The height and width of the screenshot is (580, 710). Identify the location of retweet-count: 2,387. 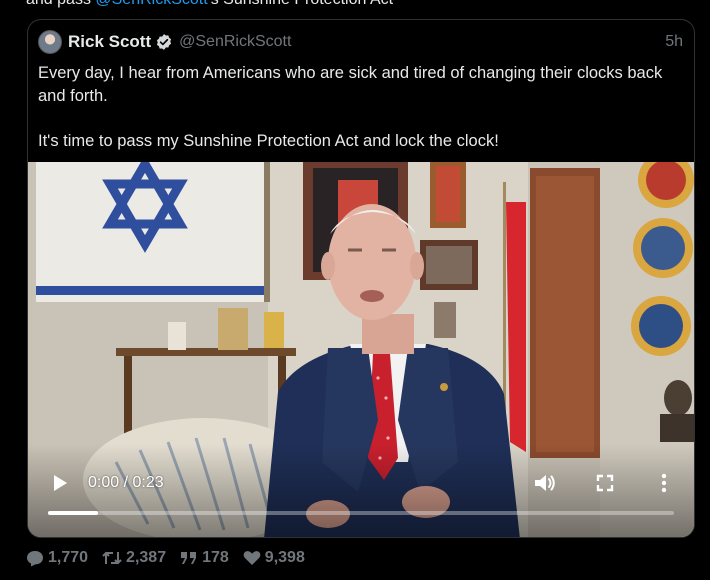
(146, 557).